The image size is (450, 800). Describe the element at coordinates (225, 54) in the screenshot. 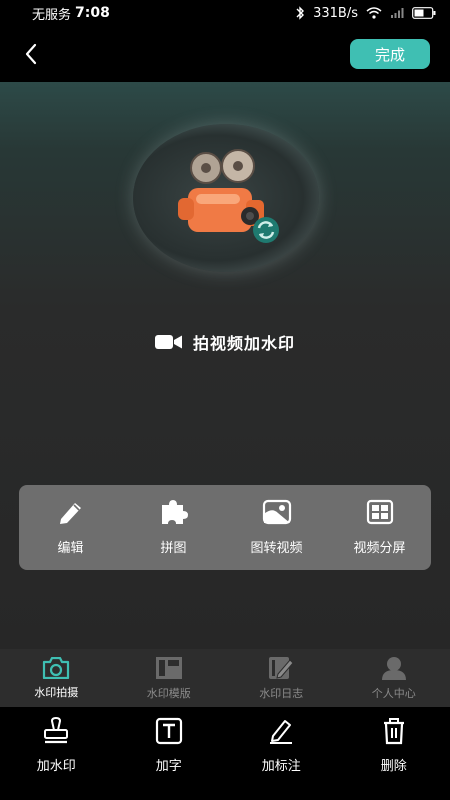

I see `top-bar: 完成` at that location.